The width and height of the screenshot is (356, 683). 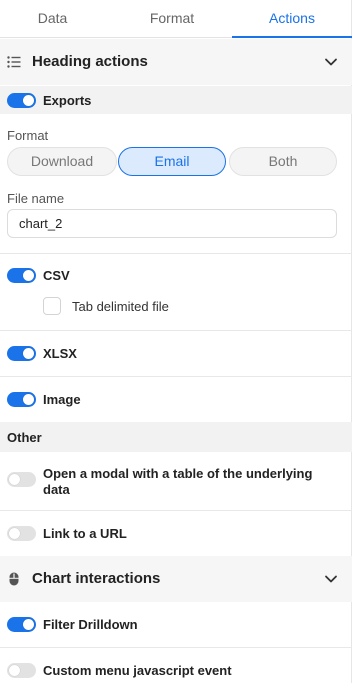 What do you see at coordinates (137, 670) in the screenshot?
I see `custom-menu-label: Custom menu javascript event` at bounding box center [137, 670].